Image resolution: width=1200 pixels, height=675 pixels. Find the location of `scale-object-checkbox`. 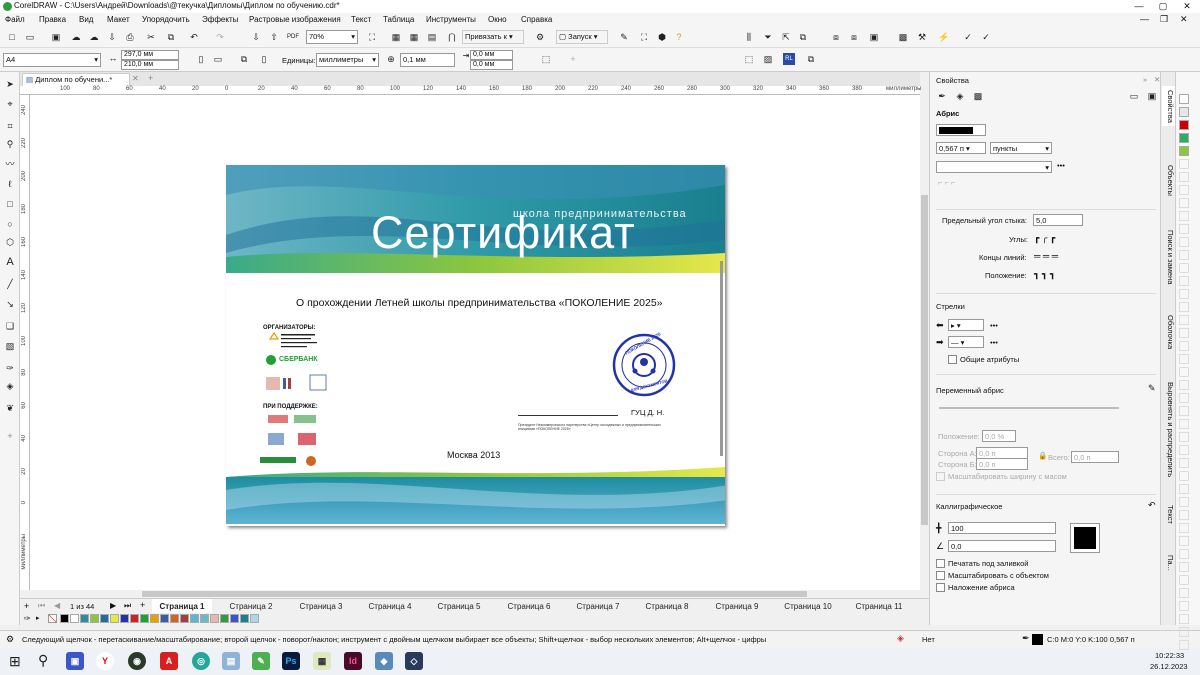

scale-object-checkbox is located at coordinates (940, 575).